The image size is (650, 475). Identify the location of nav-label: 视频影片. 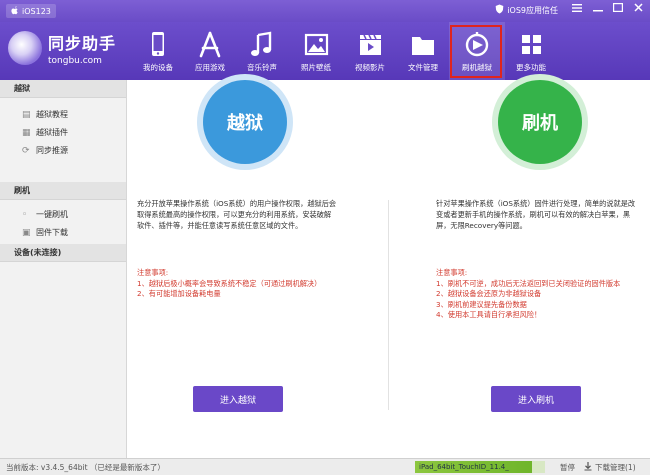
(370, 67).